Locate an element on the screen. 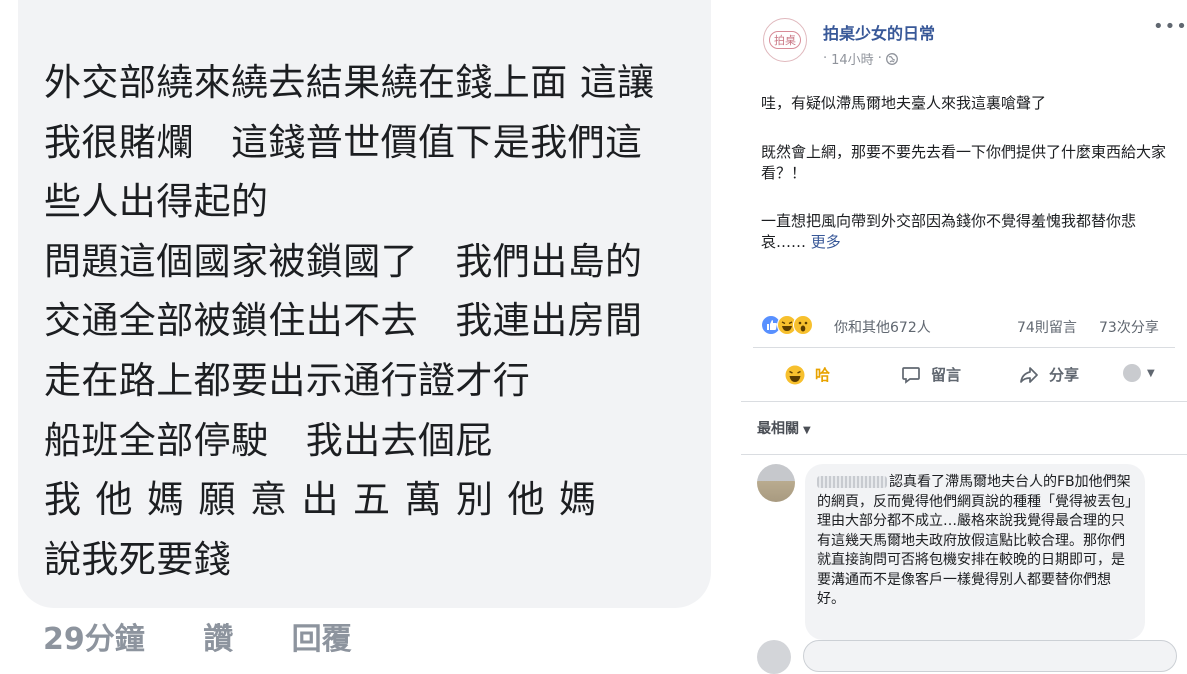 The image size is (1187, 674). post-paragraph: 既然會上網，那要不要先去看一下你們提供了什麼東西給大家看？！ is located at coordinates (964, 162).